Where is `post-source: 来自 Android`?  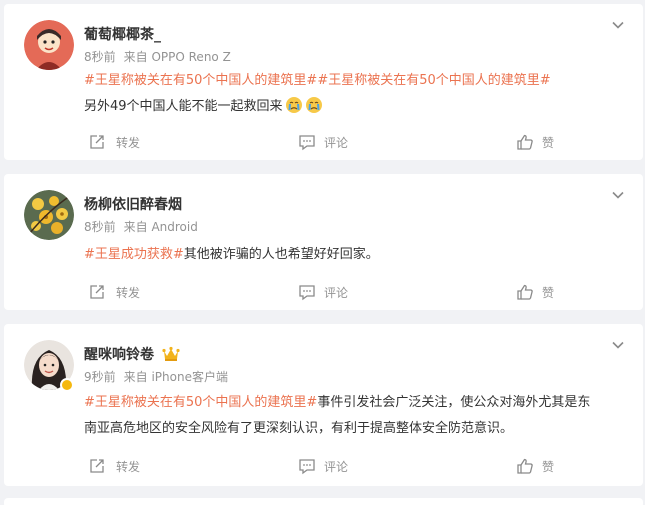
post-source: 来自 Android is located at coordinates (160, 227).